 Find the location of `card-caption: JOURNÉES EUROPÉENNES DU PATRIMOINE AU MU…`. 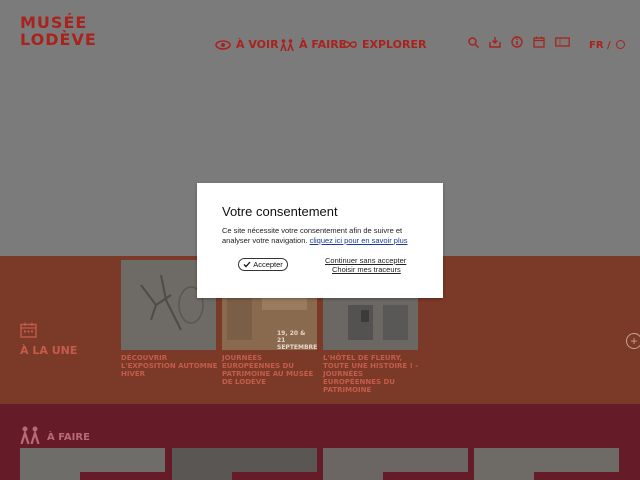

card-caption: JOURNÉES EUROPÉENNES DU PATRIMOINE AU MU… is located at coordinates (271, 370).